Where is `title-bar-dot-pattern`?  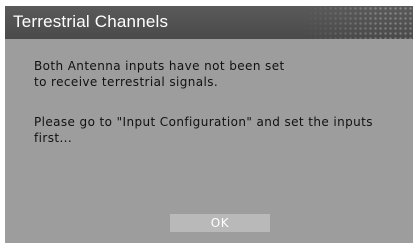
title-bar-dot-pattern is located at coordinates (358, 22).